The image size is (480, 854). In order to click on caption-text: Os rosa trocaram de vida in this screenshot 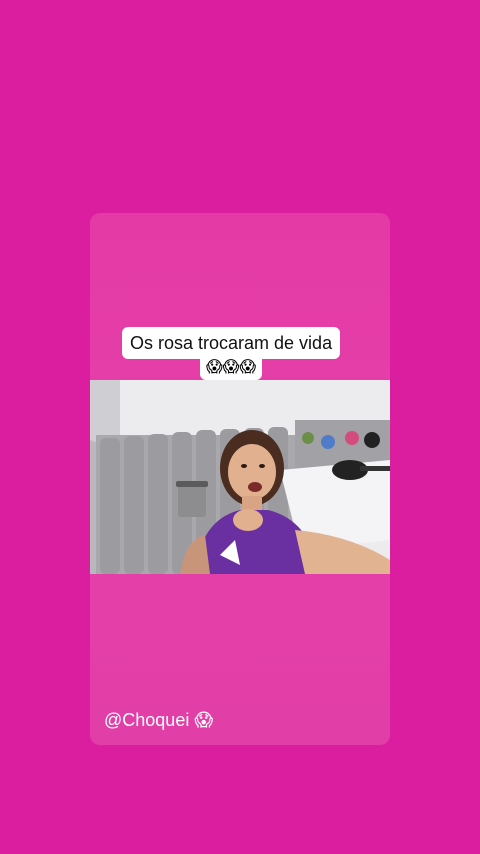, I will do `click(231, 343)`.